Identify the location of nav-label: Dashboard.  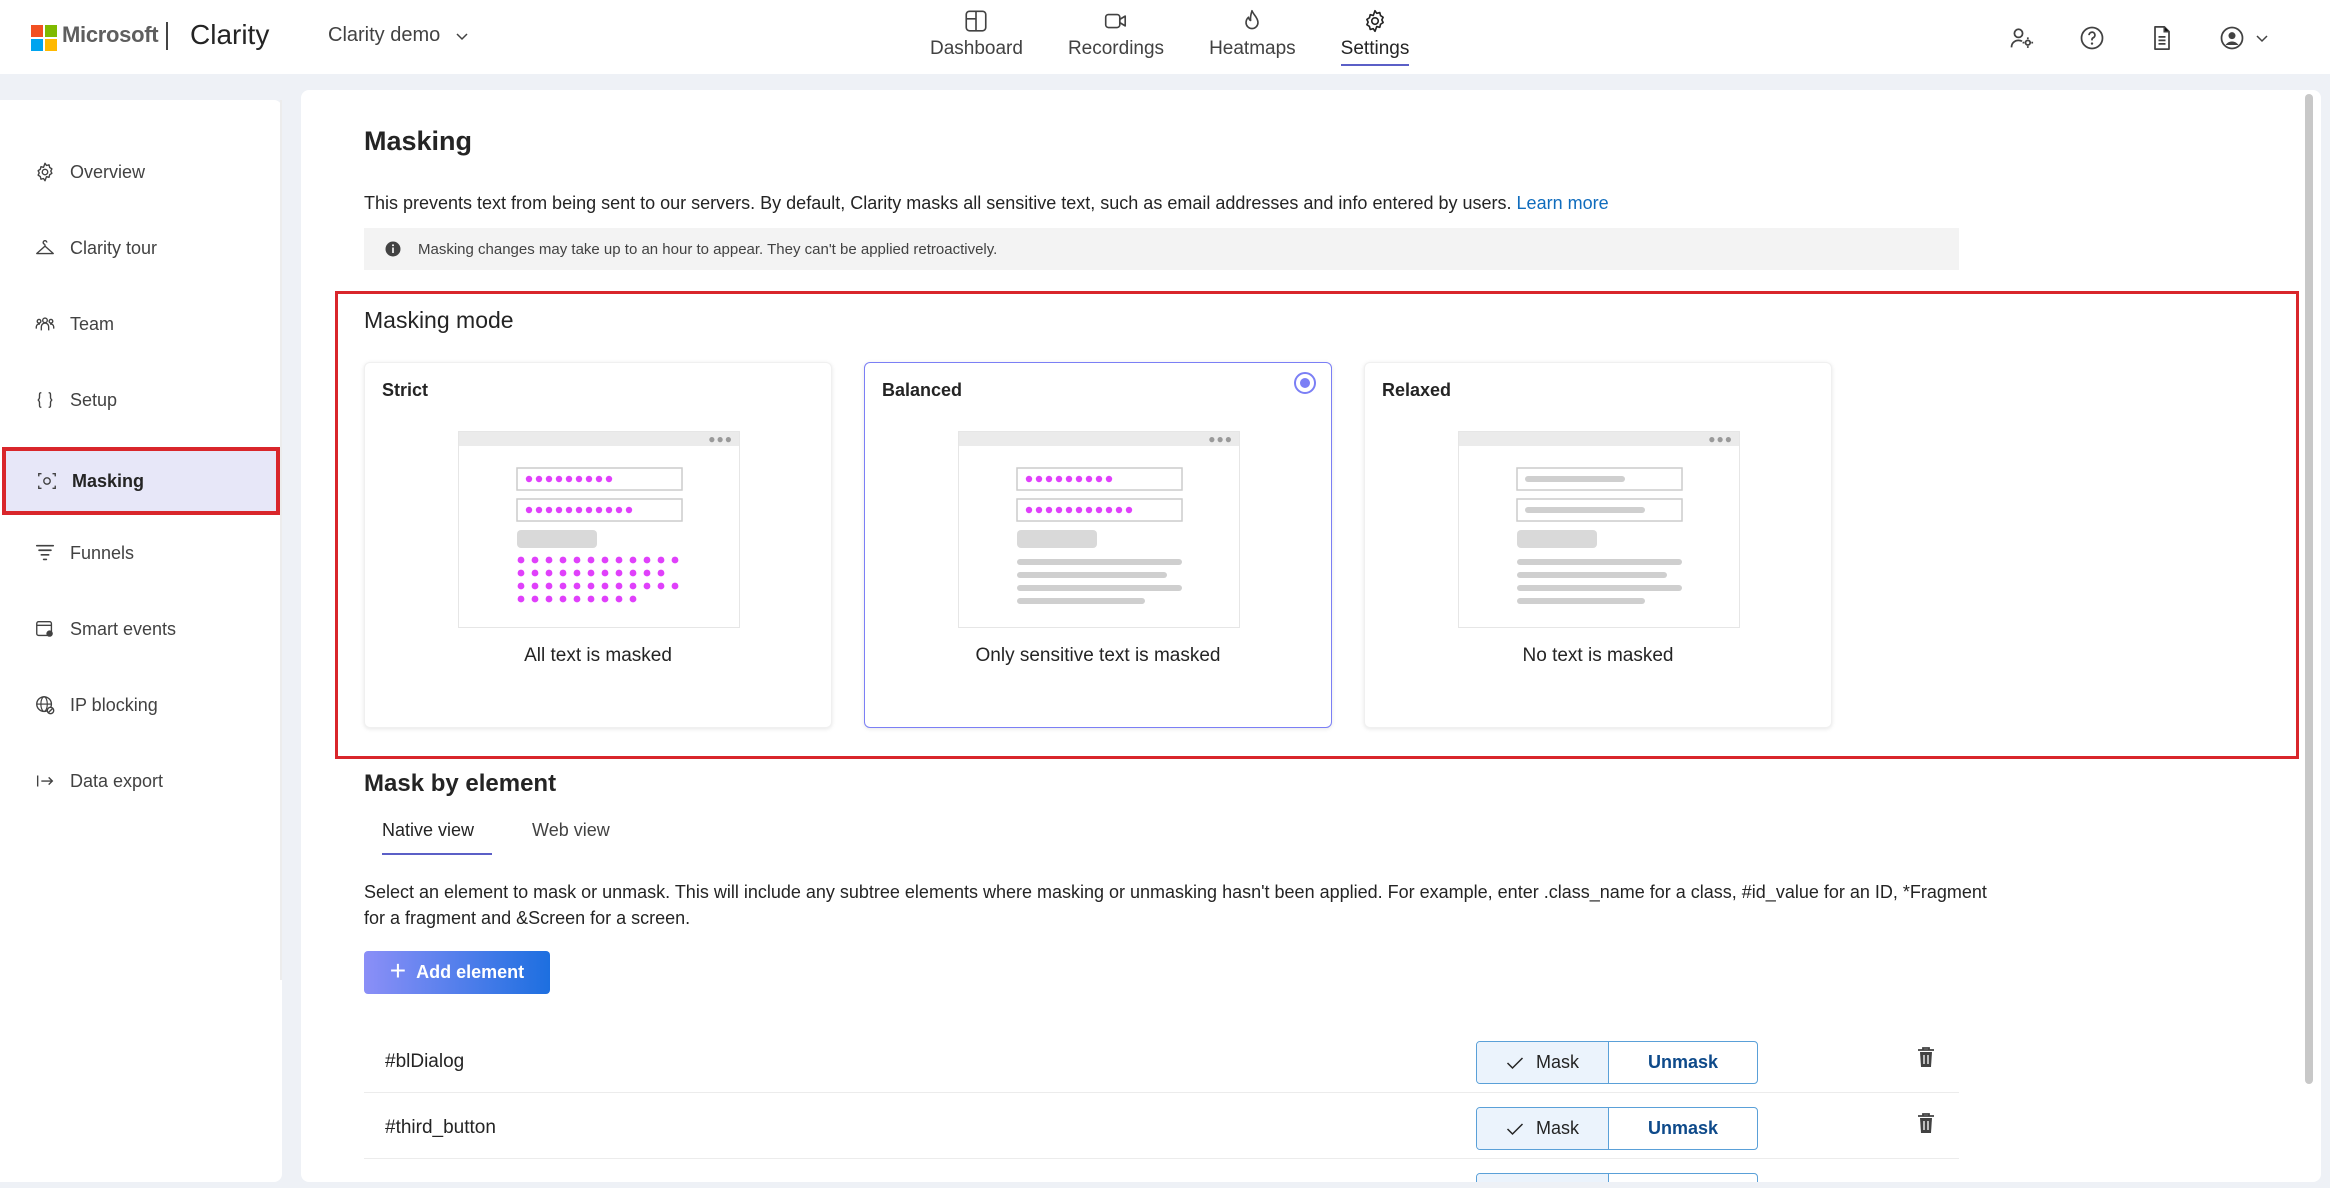
(976, 48).